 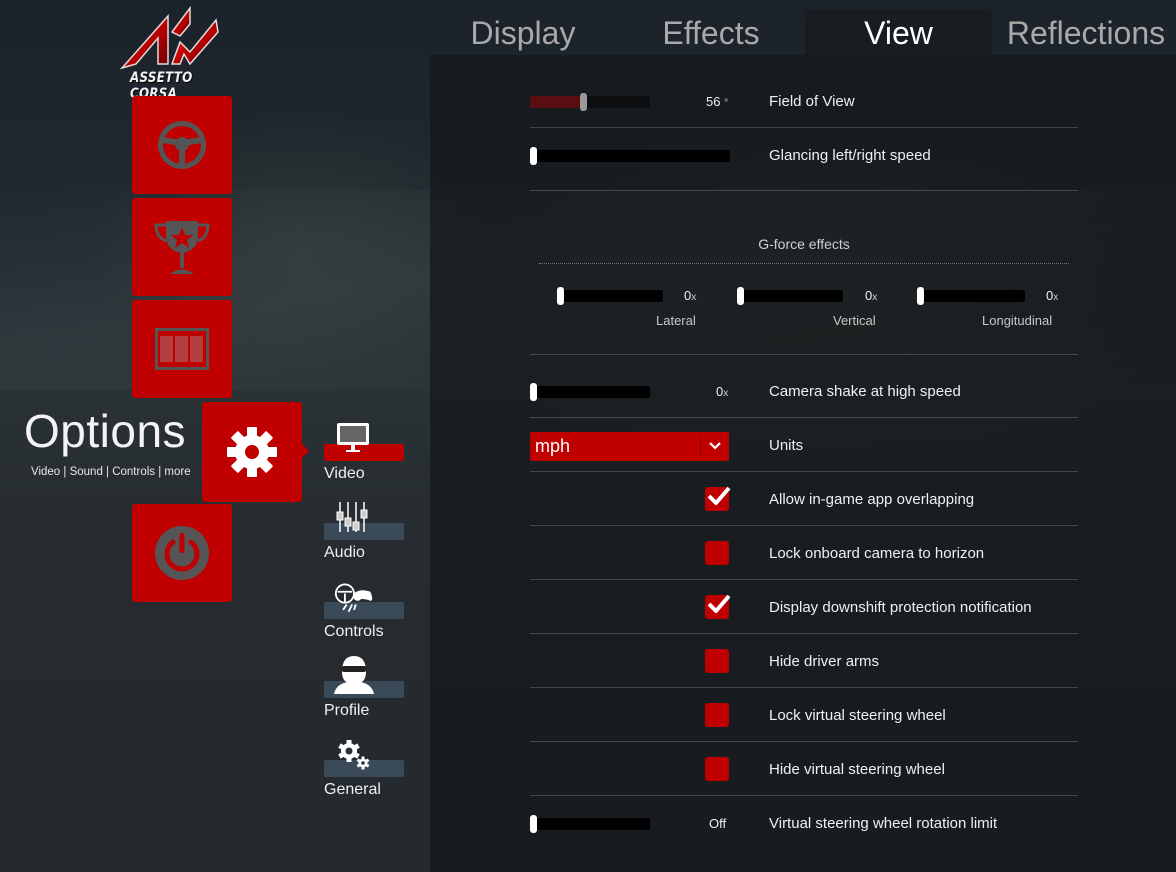 What do you see at coordinates (364, 460) in the screenshot?
I see `subnav-video: Video` at bounding box center [364, 460].